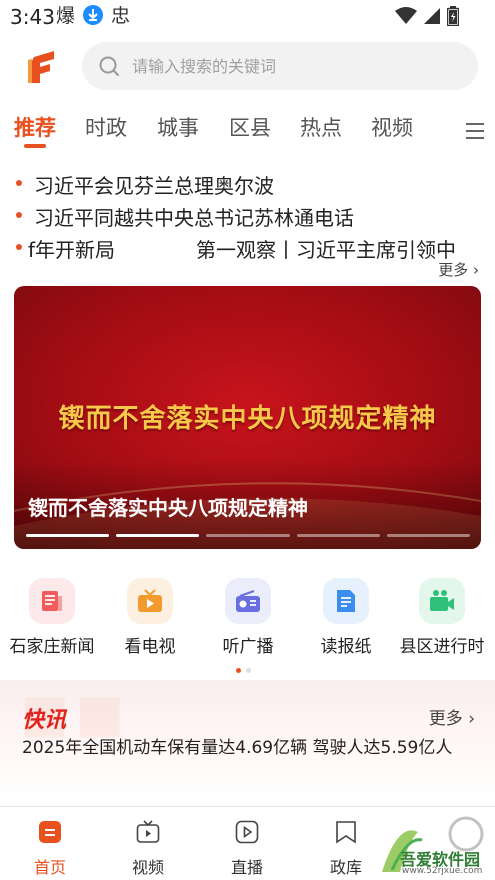 The image size is (495, 880). I want to click on service-label: 读报纸, so click(346, 647).